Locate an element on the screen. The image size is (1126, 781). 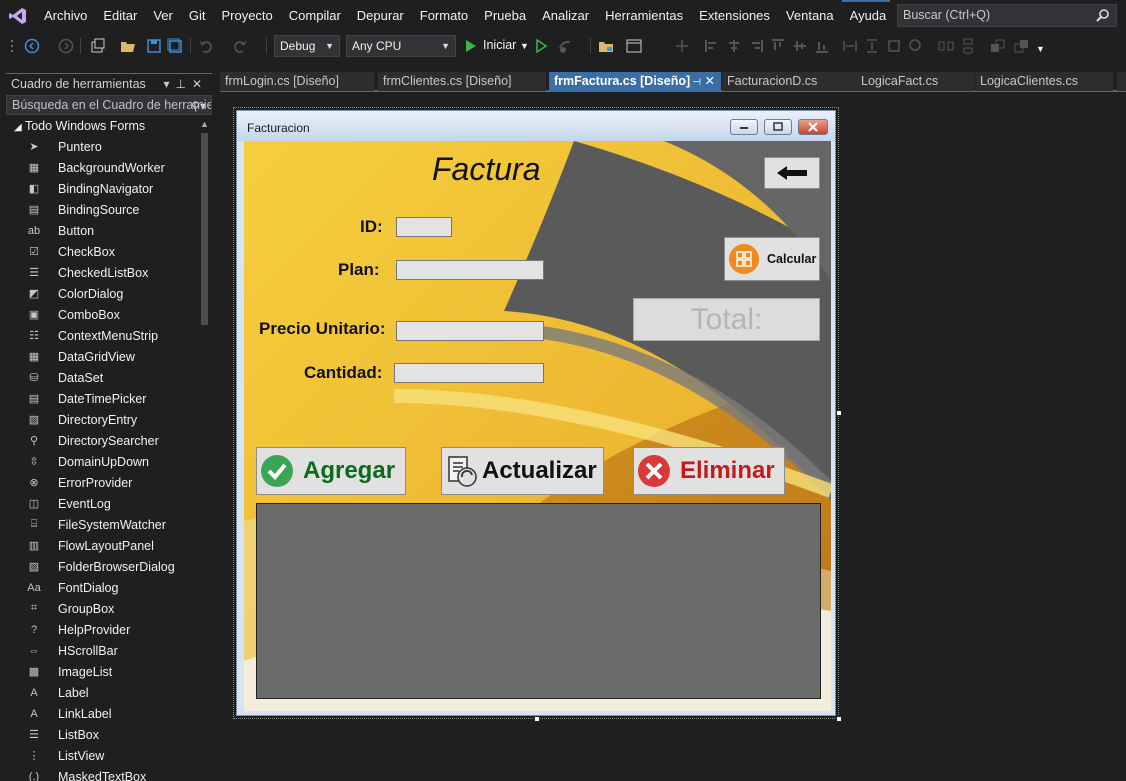
toolbox-item-folderbrowserdialog: ▨ FolderBrowserDialog is located at coordinates (99, 566).